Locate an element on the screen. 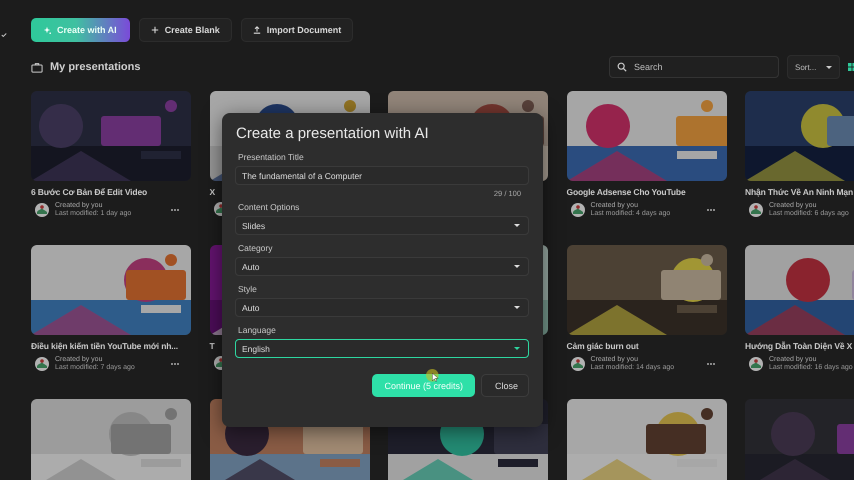 The height and width of the screenshot is (480, 854). sparkle-icon is located at coordinates (47, 30).